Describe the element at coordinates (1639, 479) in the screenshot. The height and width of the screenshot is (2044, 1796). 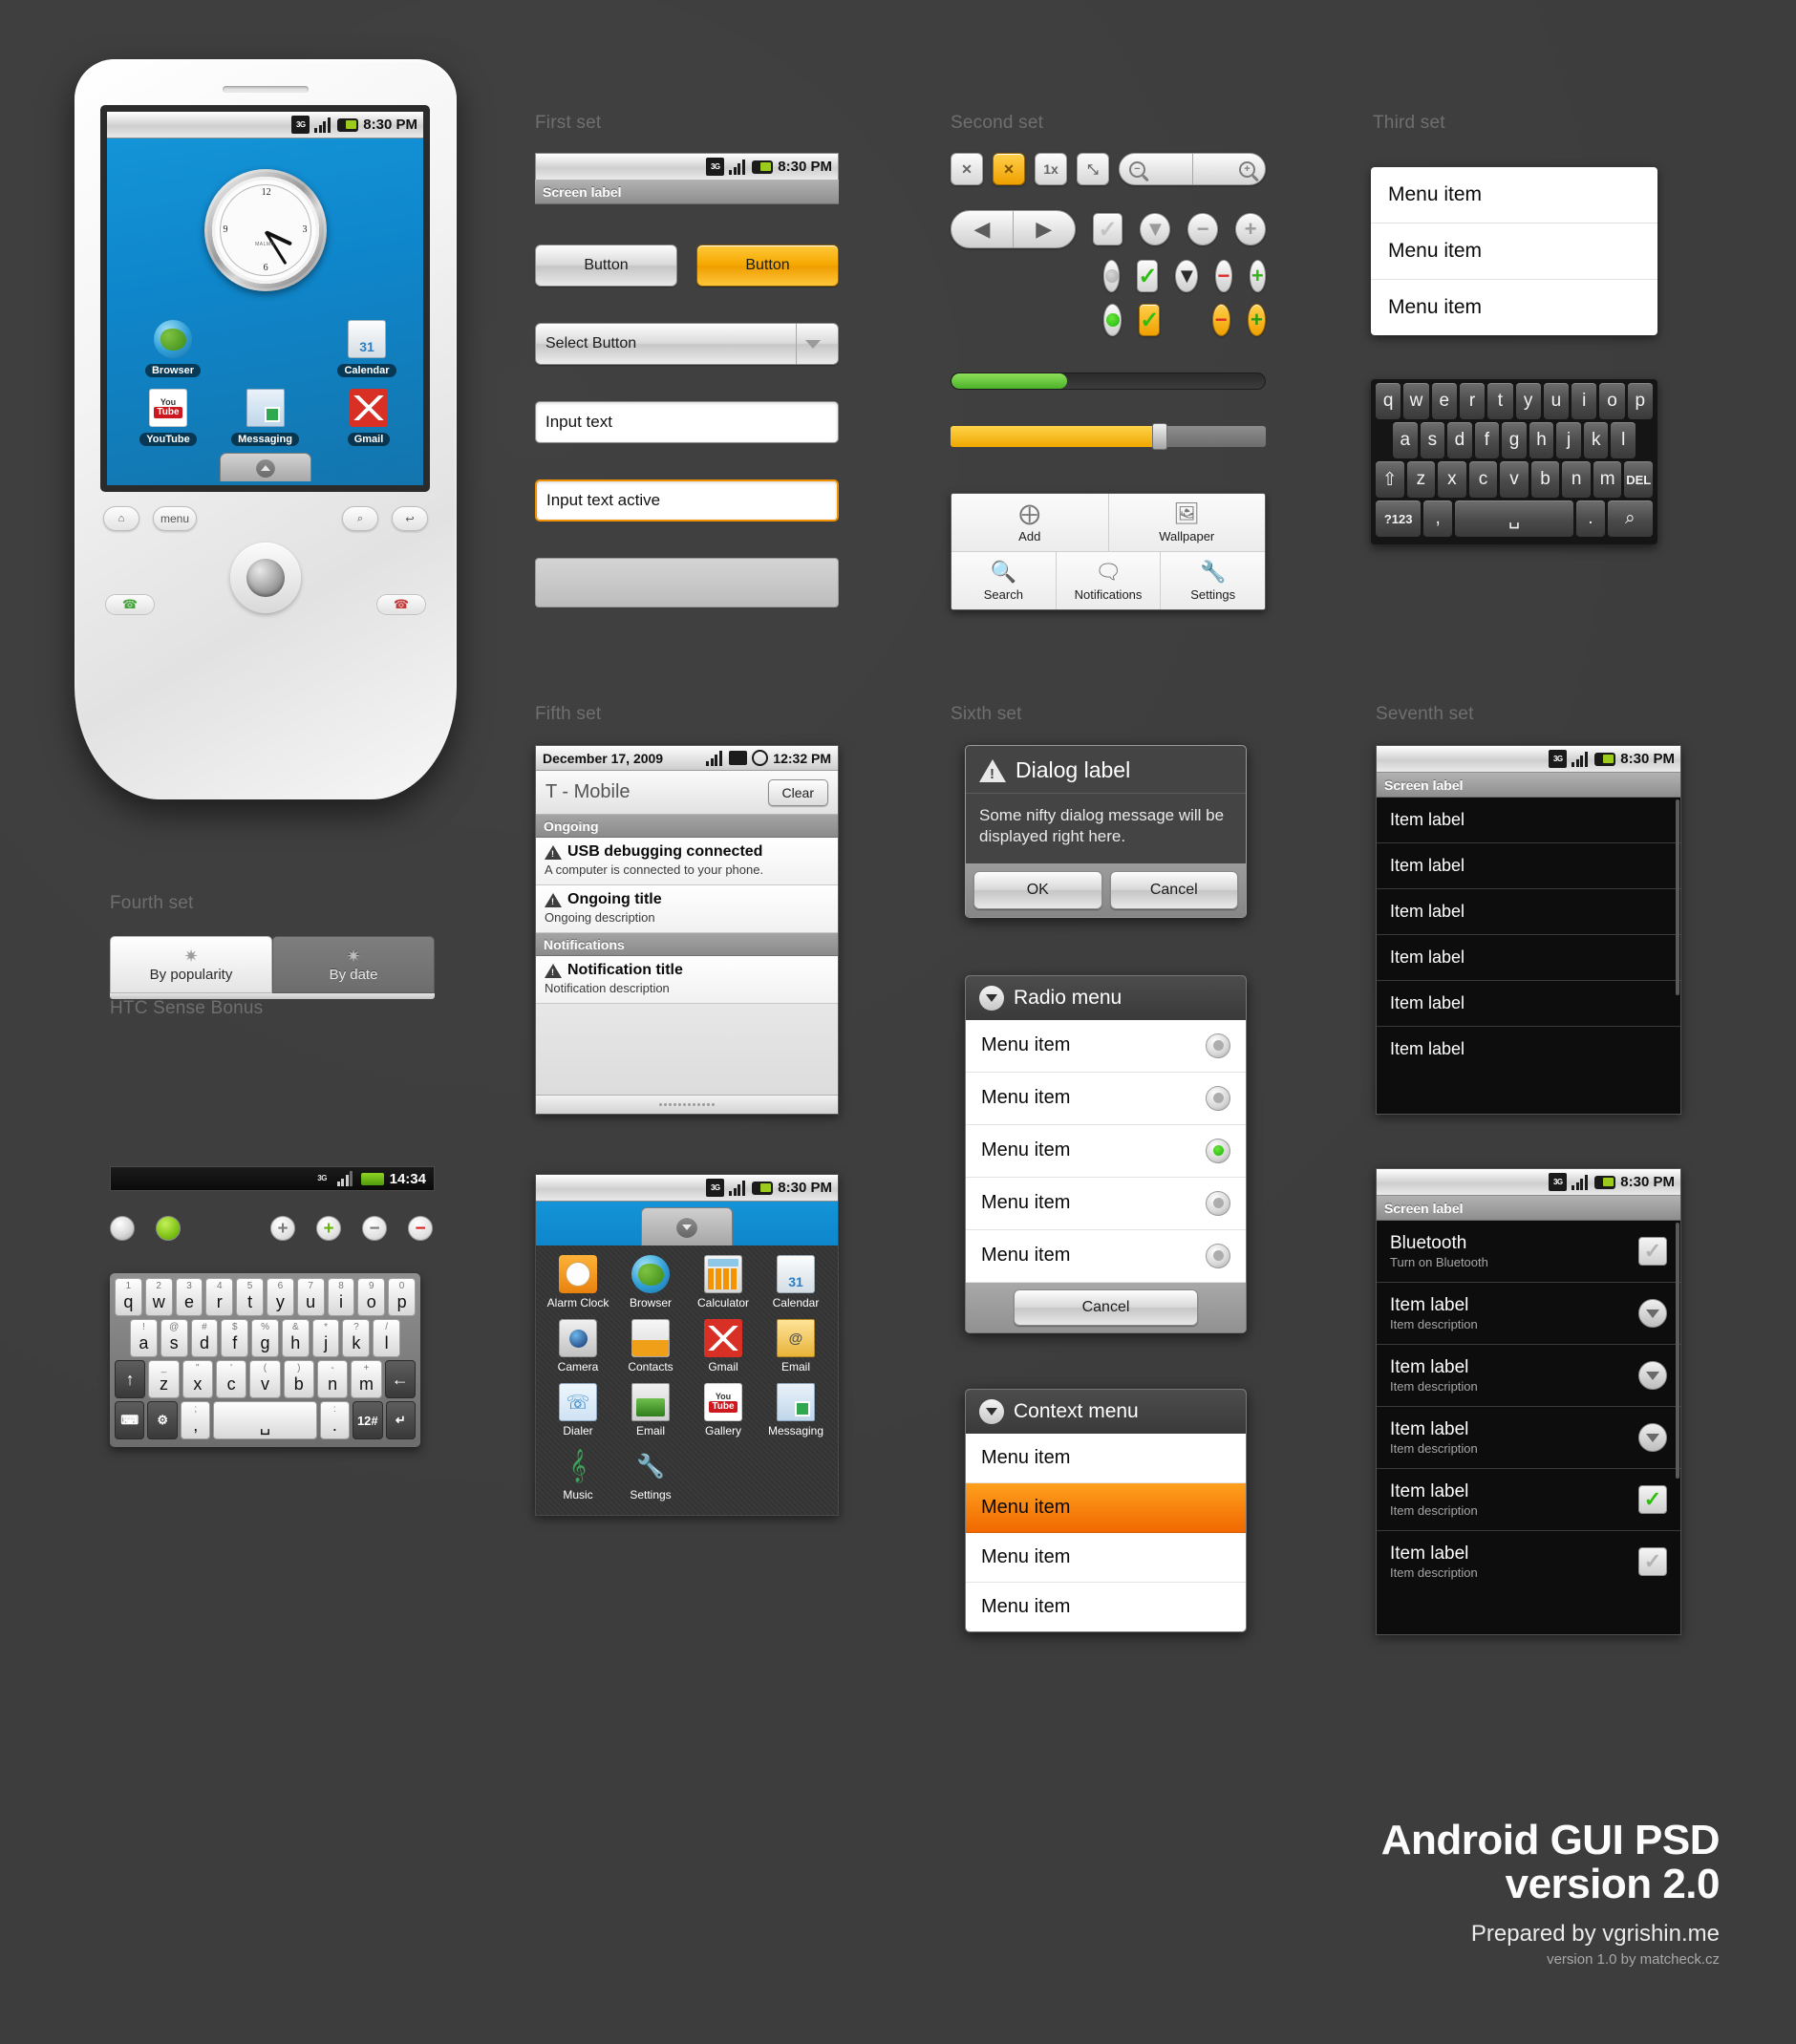
I see `key-delete: DEL` at that location.